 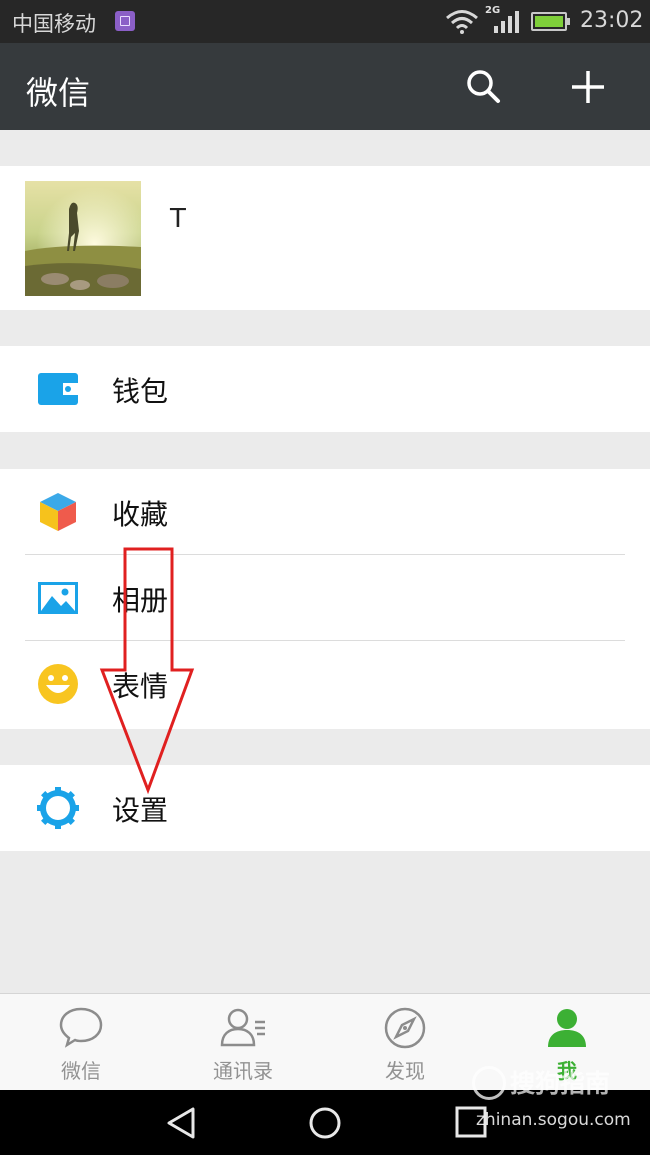 I want to click on menu-item-album: 相册, so click(x=325, y=598).